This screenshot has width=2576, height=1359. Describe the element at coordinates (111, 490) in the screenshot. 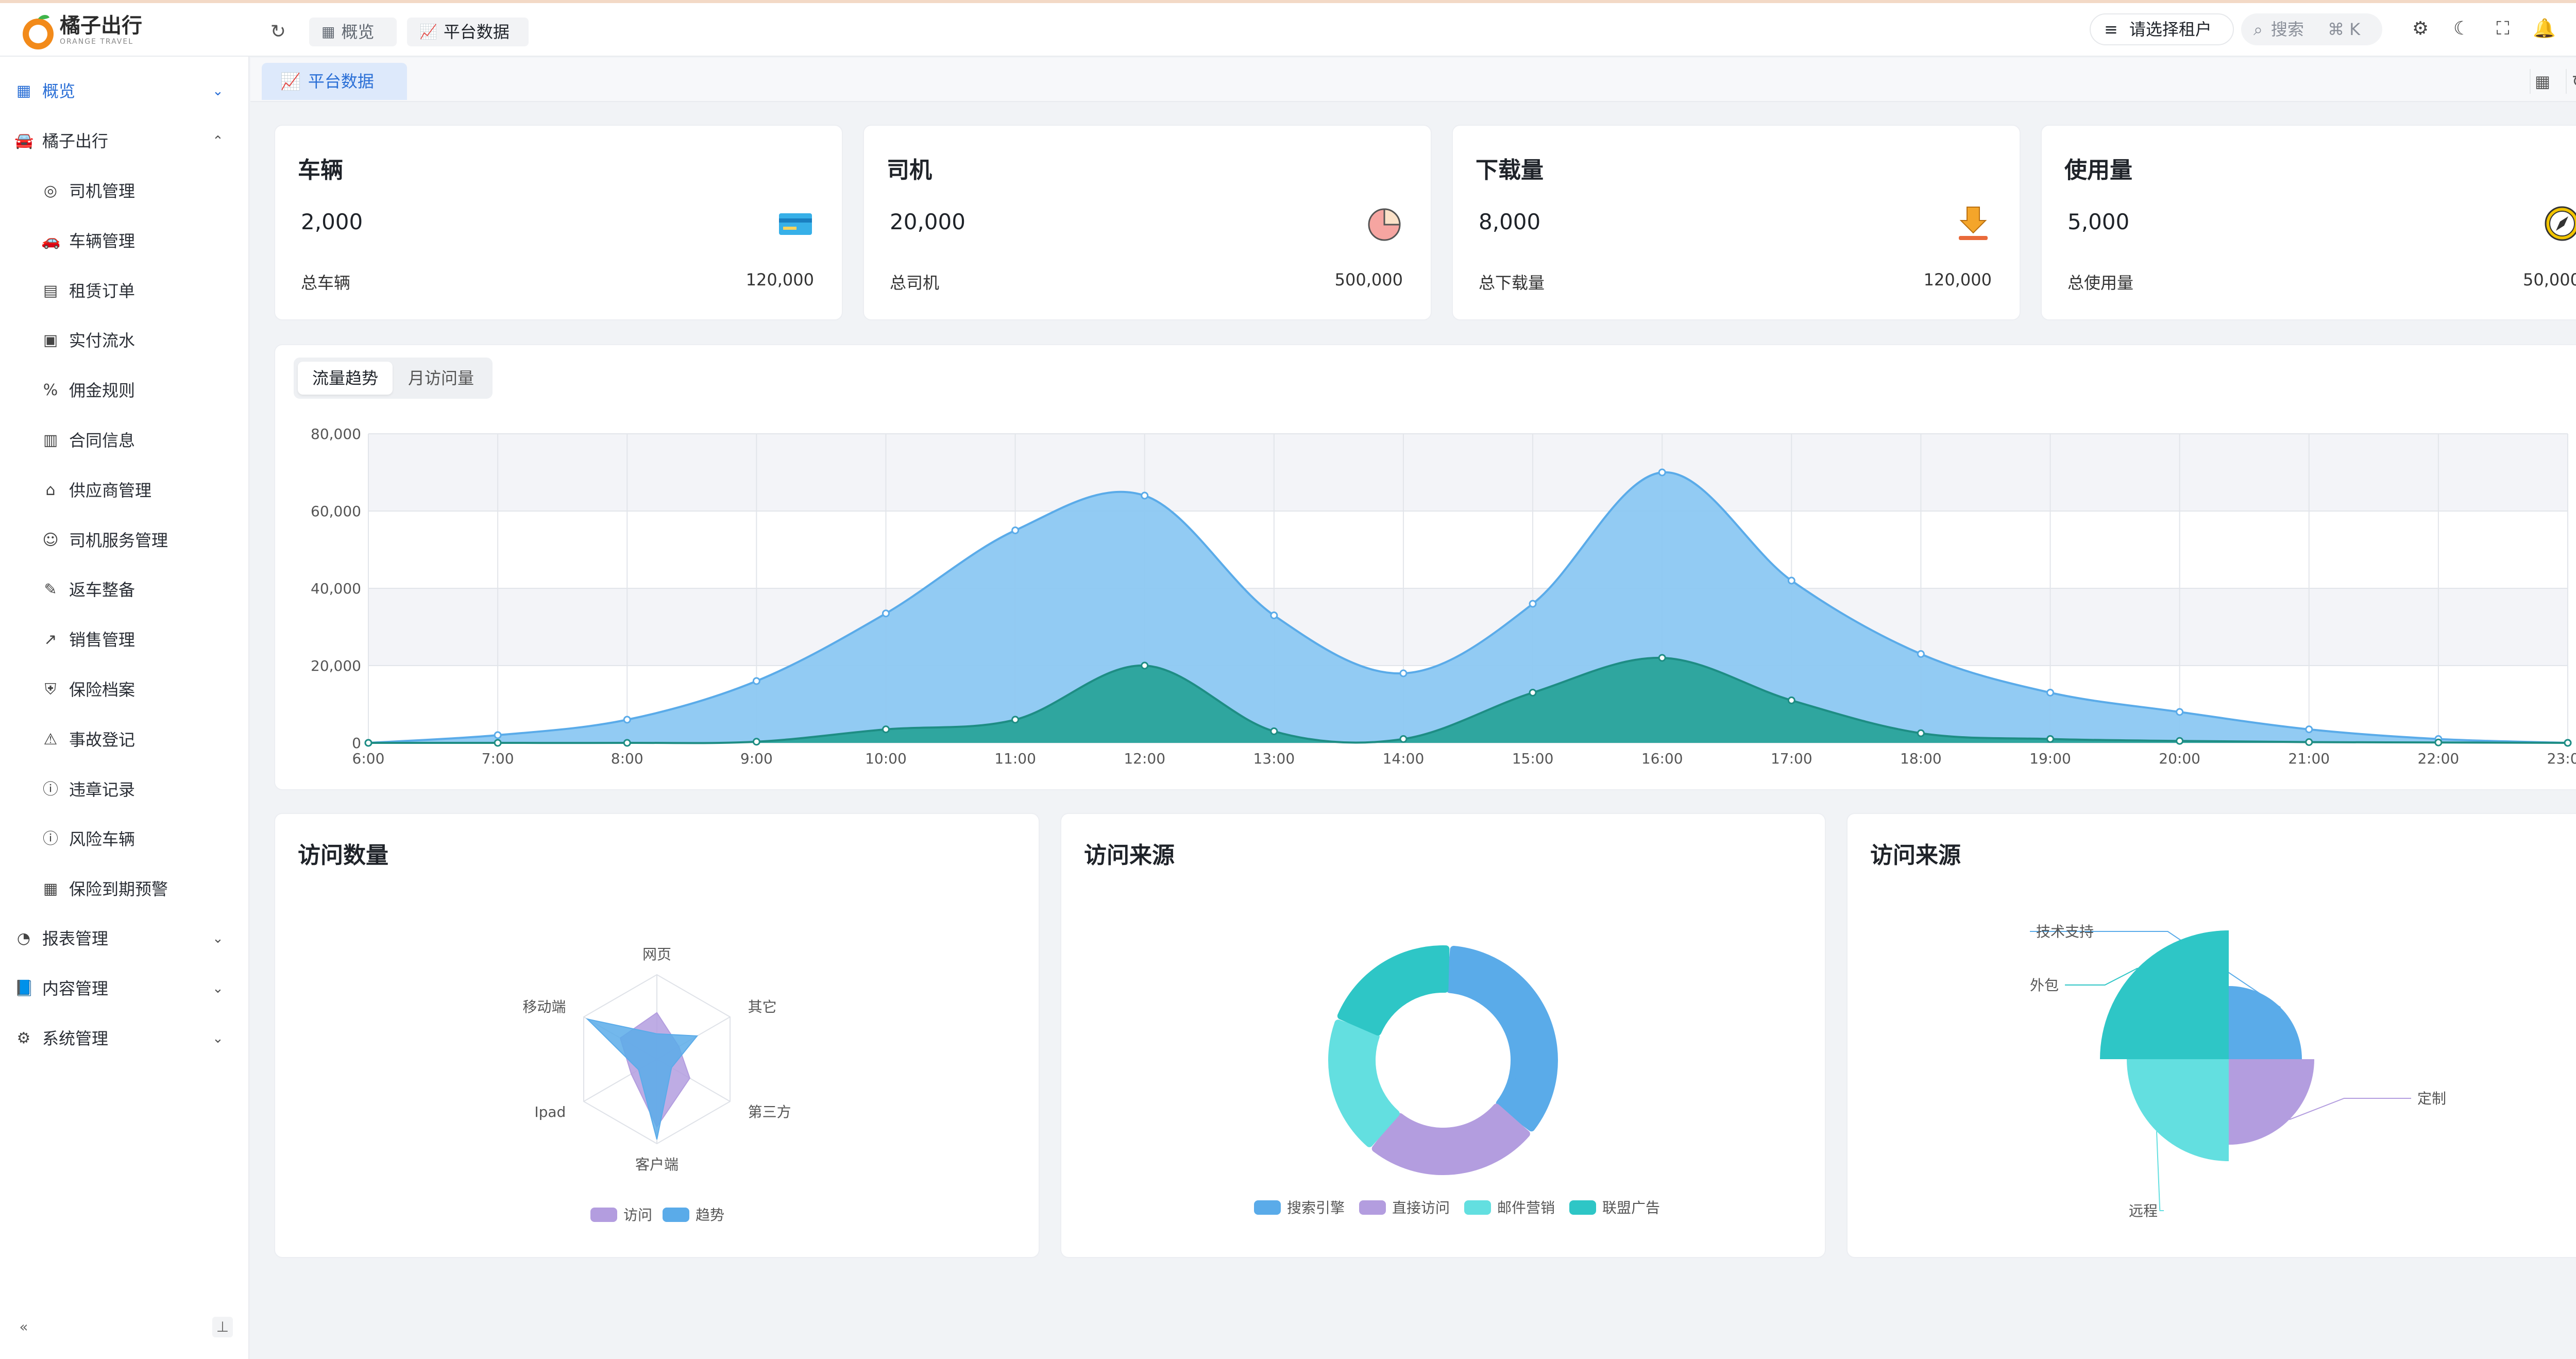

I see `sidebar-item-label: 供应商管理` at that location.